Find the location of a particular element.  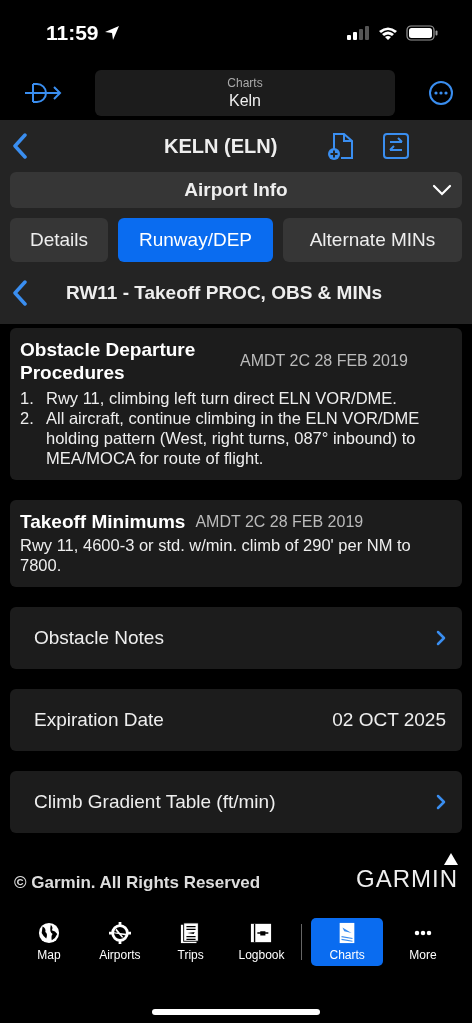

clock-time: 11:59 is located at coordinates (72, 33).